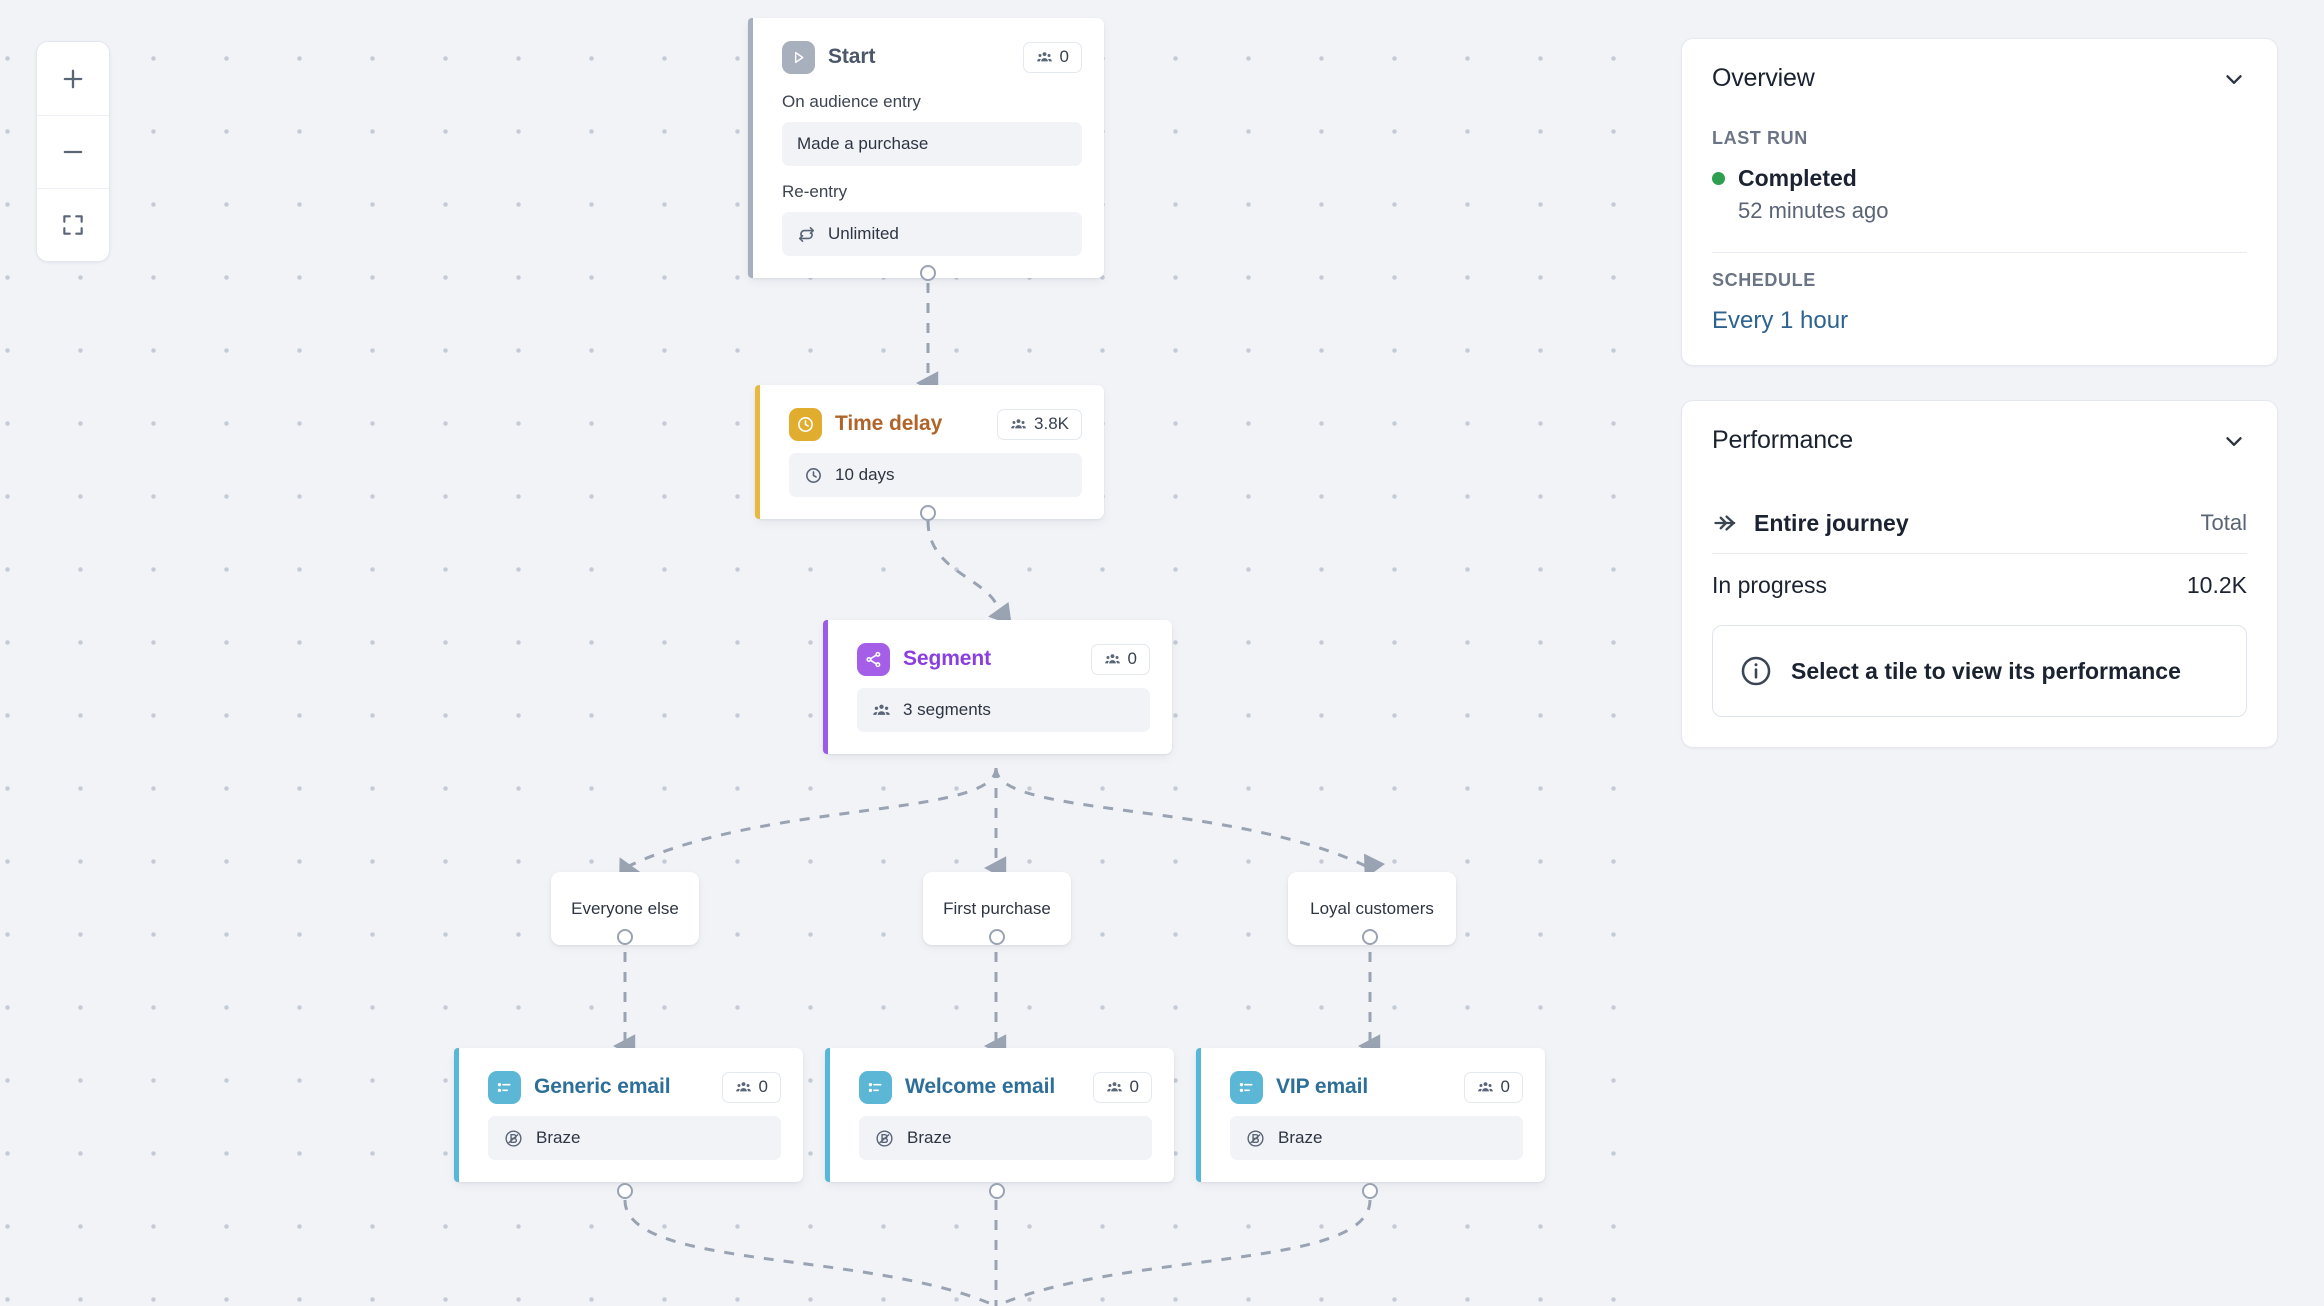 This screenshot has width=2324, height=1306. I want to click on field-segments: 3 segments, so click(1003, 710).